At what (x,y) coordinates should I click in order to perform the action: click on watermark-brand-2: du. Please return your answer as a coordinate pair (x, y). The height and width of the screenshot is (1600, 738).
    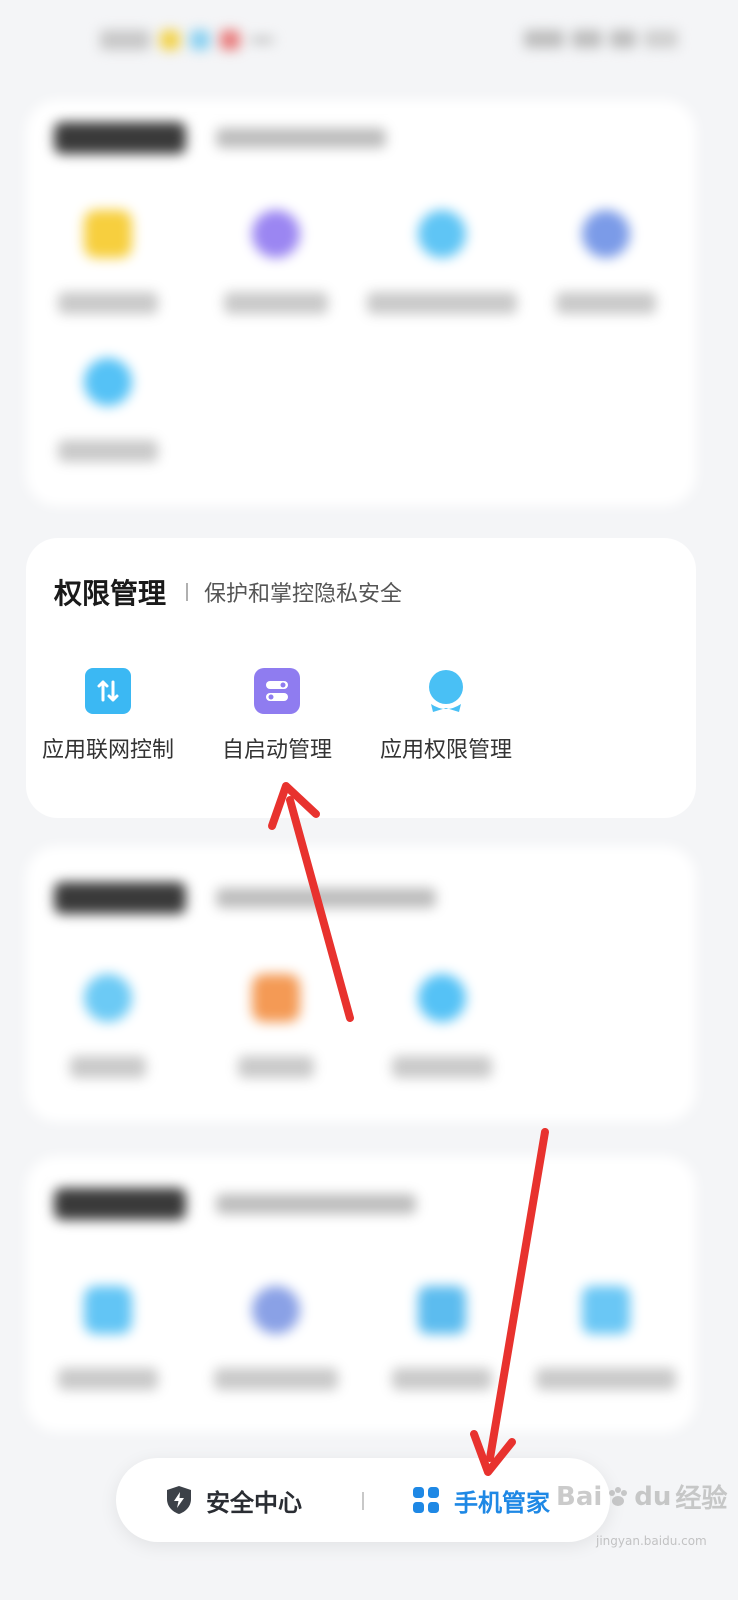
    Looking at the image, I should click on (653, 1496).